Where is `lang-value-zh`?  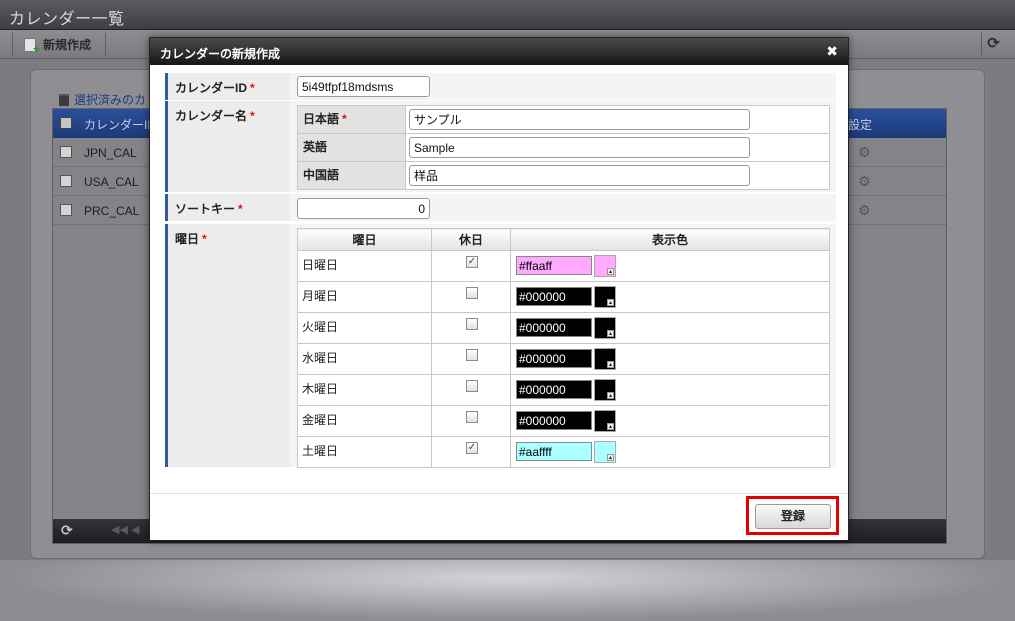
lang-value-zh is located at coordinates (617, 175).